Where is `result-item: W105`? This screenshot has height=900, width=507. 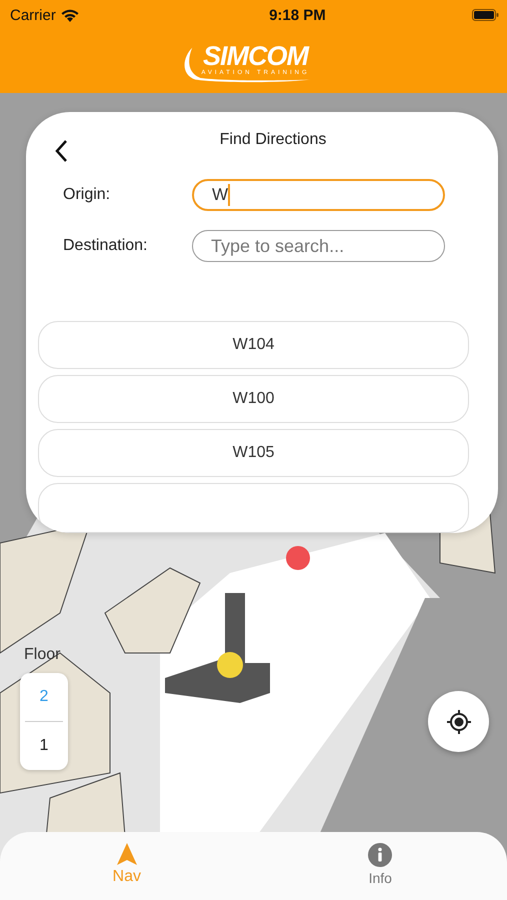 result-item: W105 is located at coordinates (253, 453).